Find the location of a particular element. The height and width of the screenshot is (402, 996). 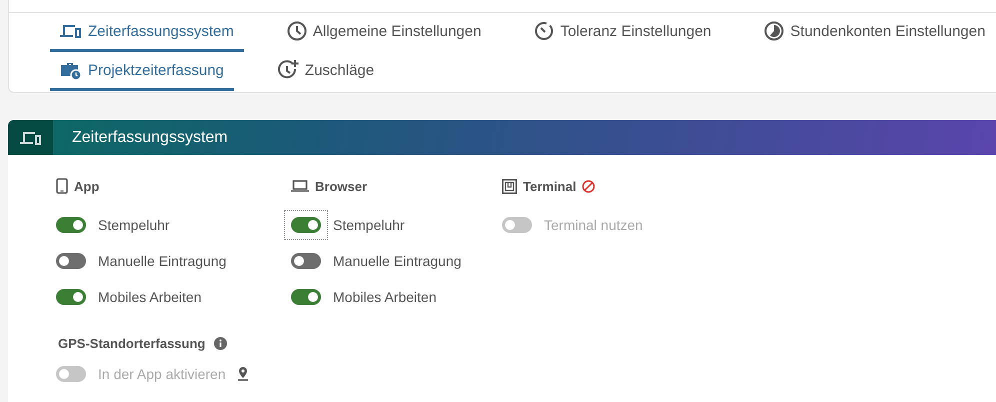

toggle-label: Terminal nutzen is located at coordinates (593, 225).